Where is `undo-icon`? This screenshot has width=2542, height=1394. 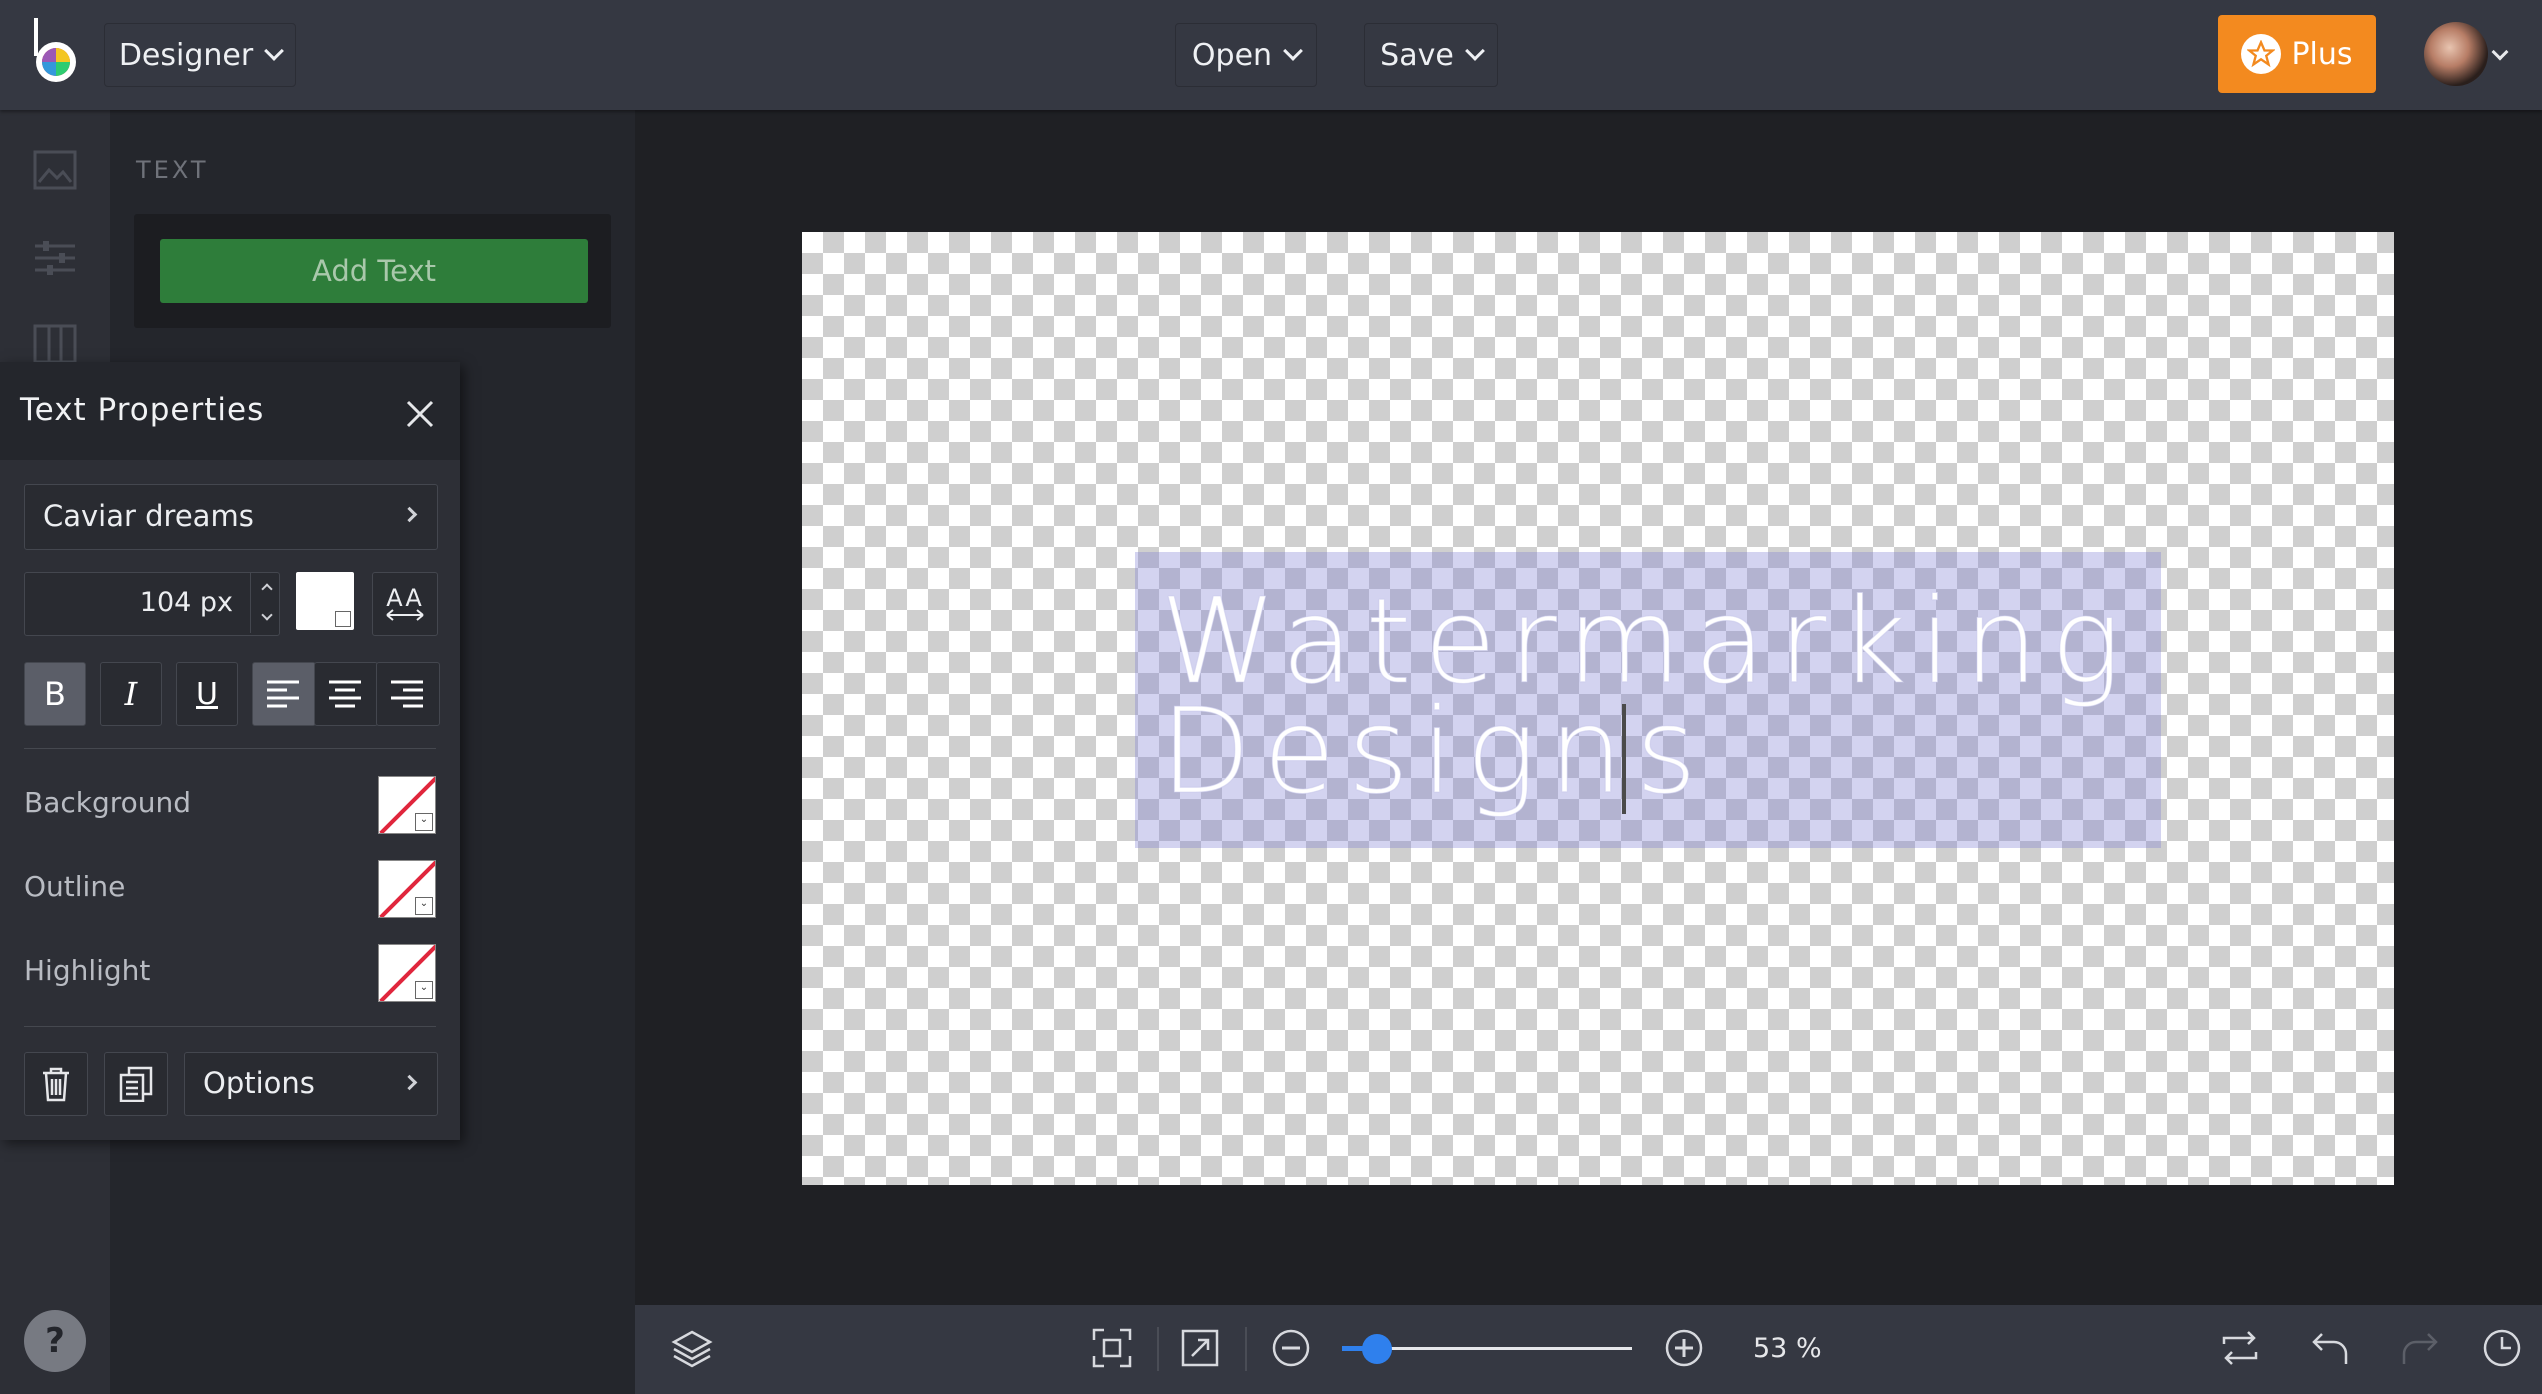 undo-icon is located at coordinates (2330, 1348).